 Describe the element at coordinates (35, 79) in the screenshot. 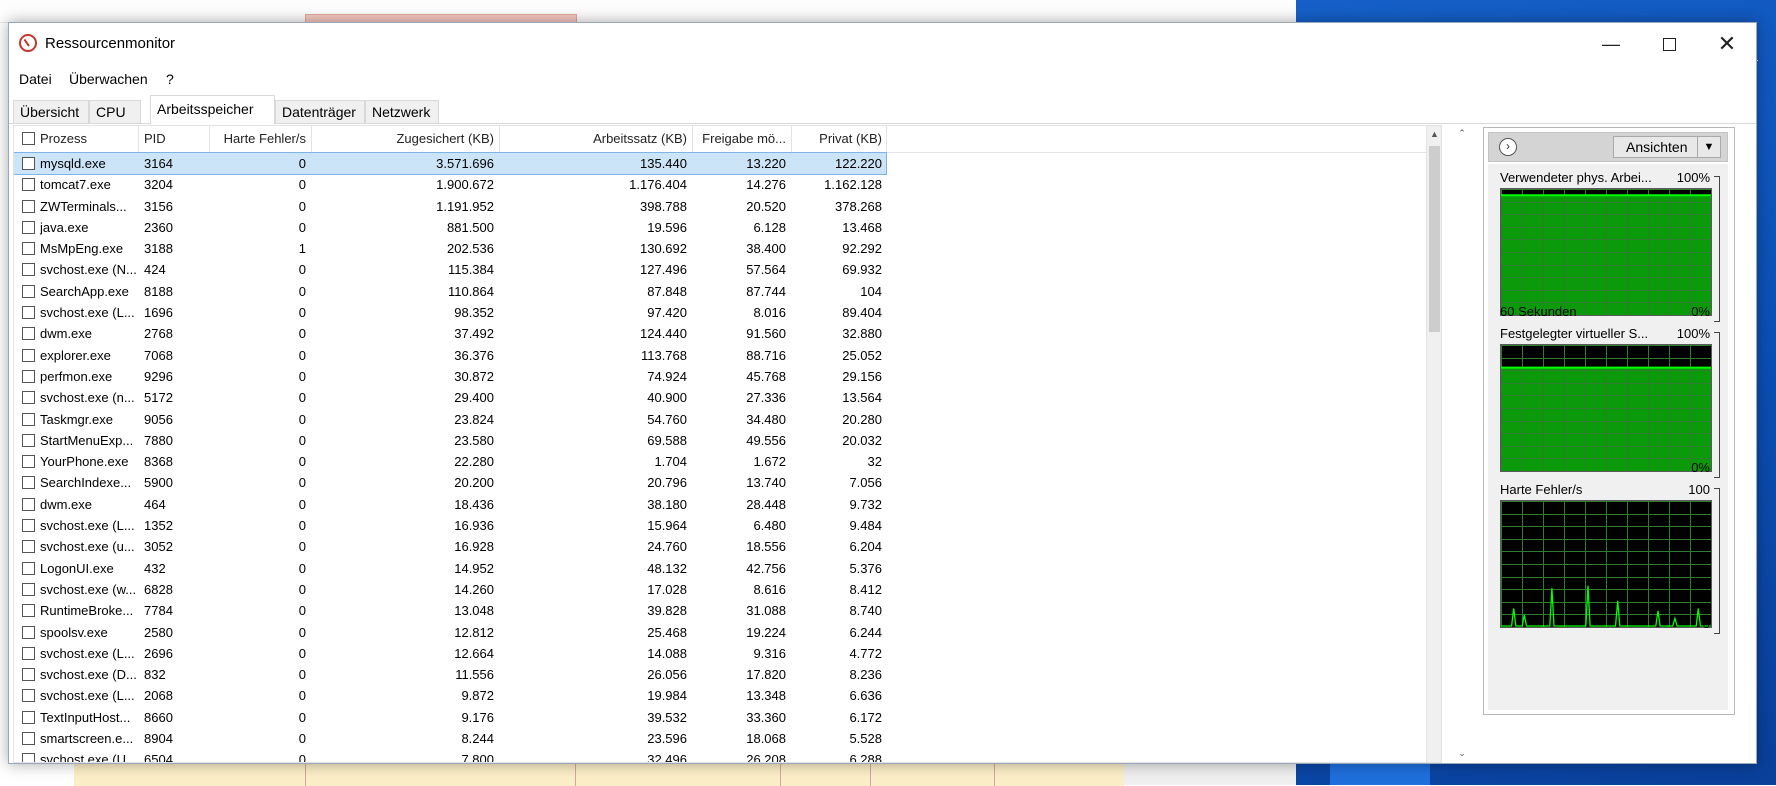

I see `menu-datei: Datei` at that location.